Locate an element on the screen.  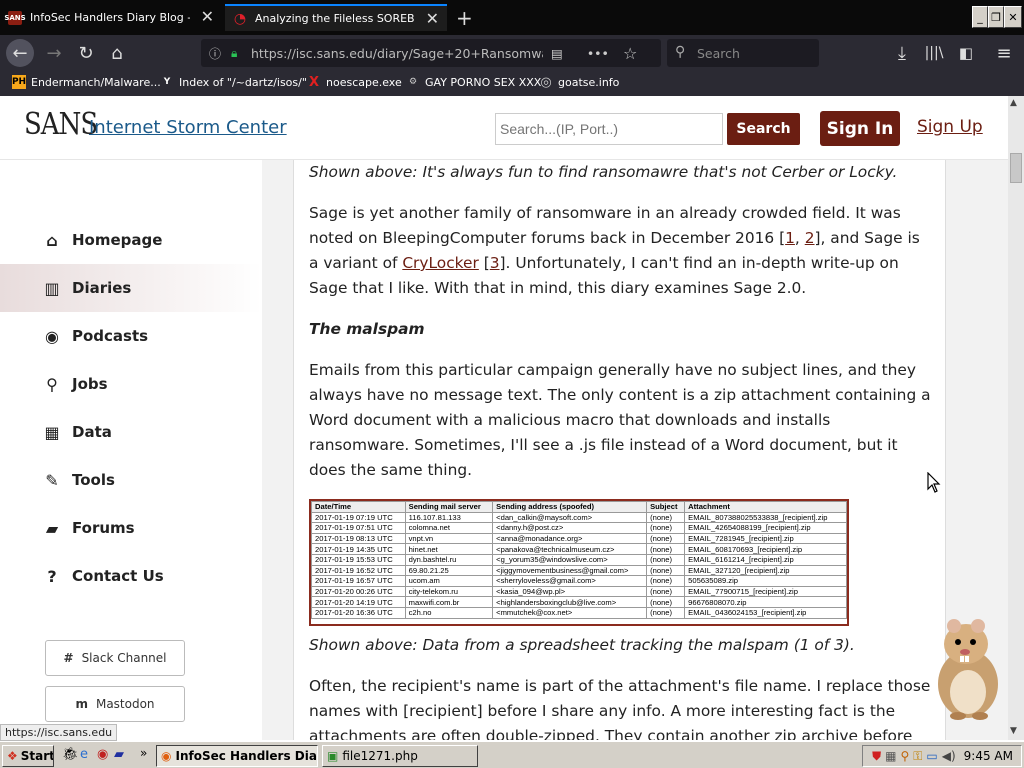
bookmark-index-dartz: Y Index of "/~dartz/isos/" is located at coordinates (233, 82).